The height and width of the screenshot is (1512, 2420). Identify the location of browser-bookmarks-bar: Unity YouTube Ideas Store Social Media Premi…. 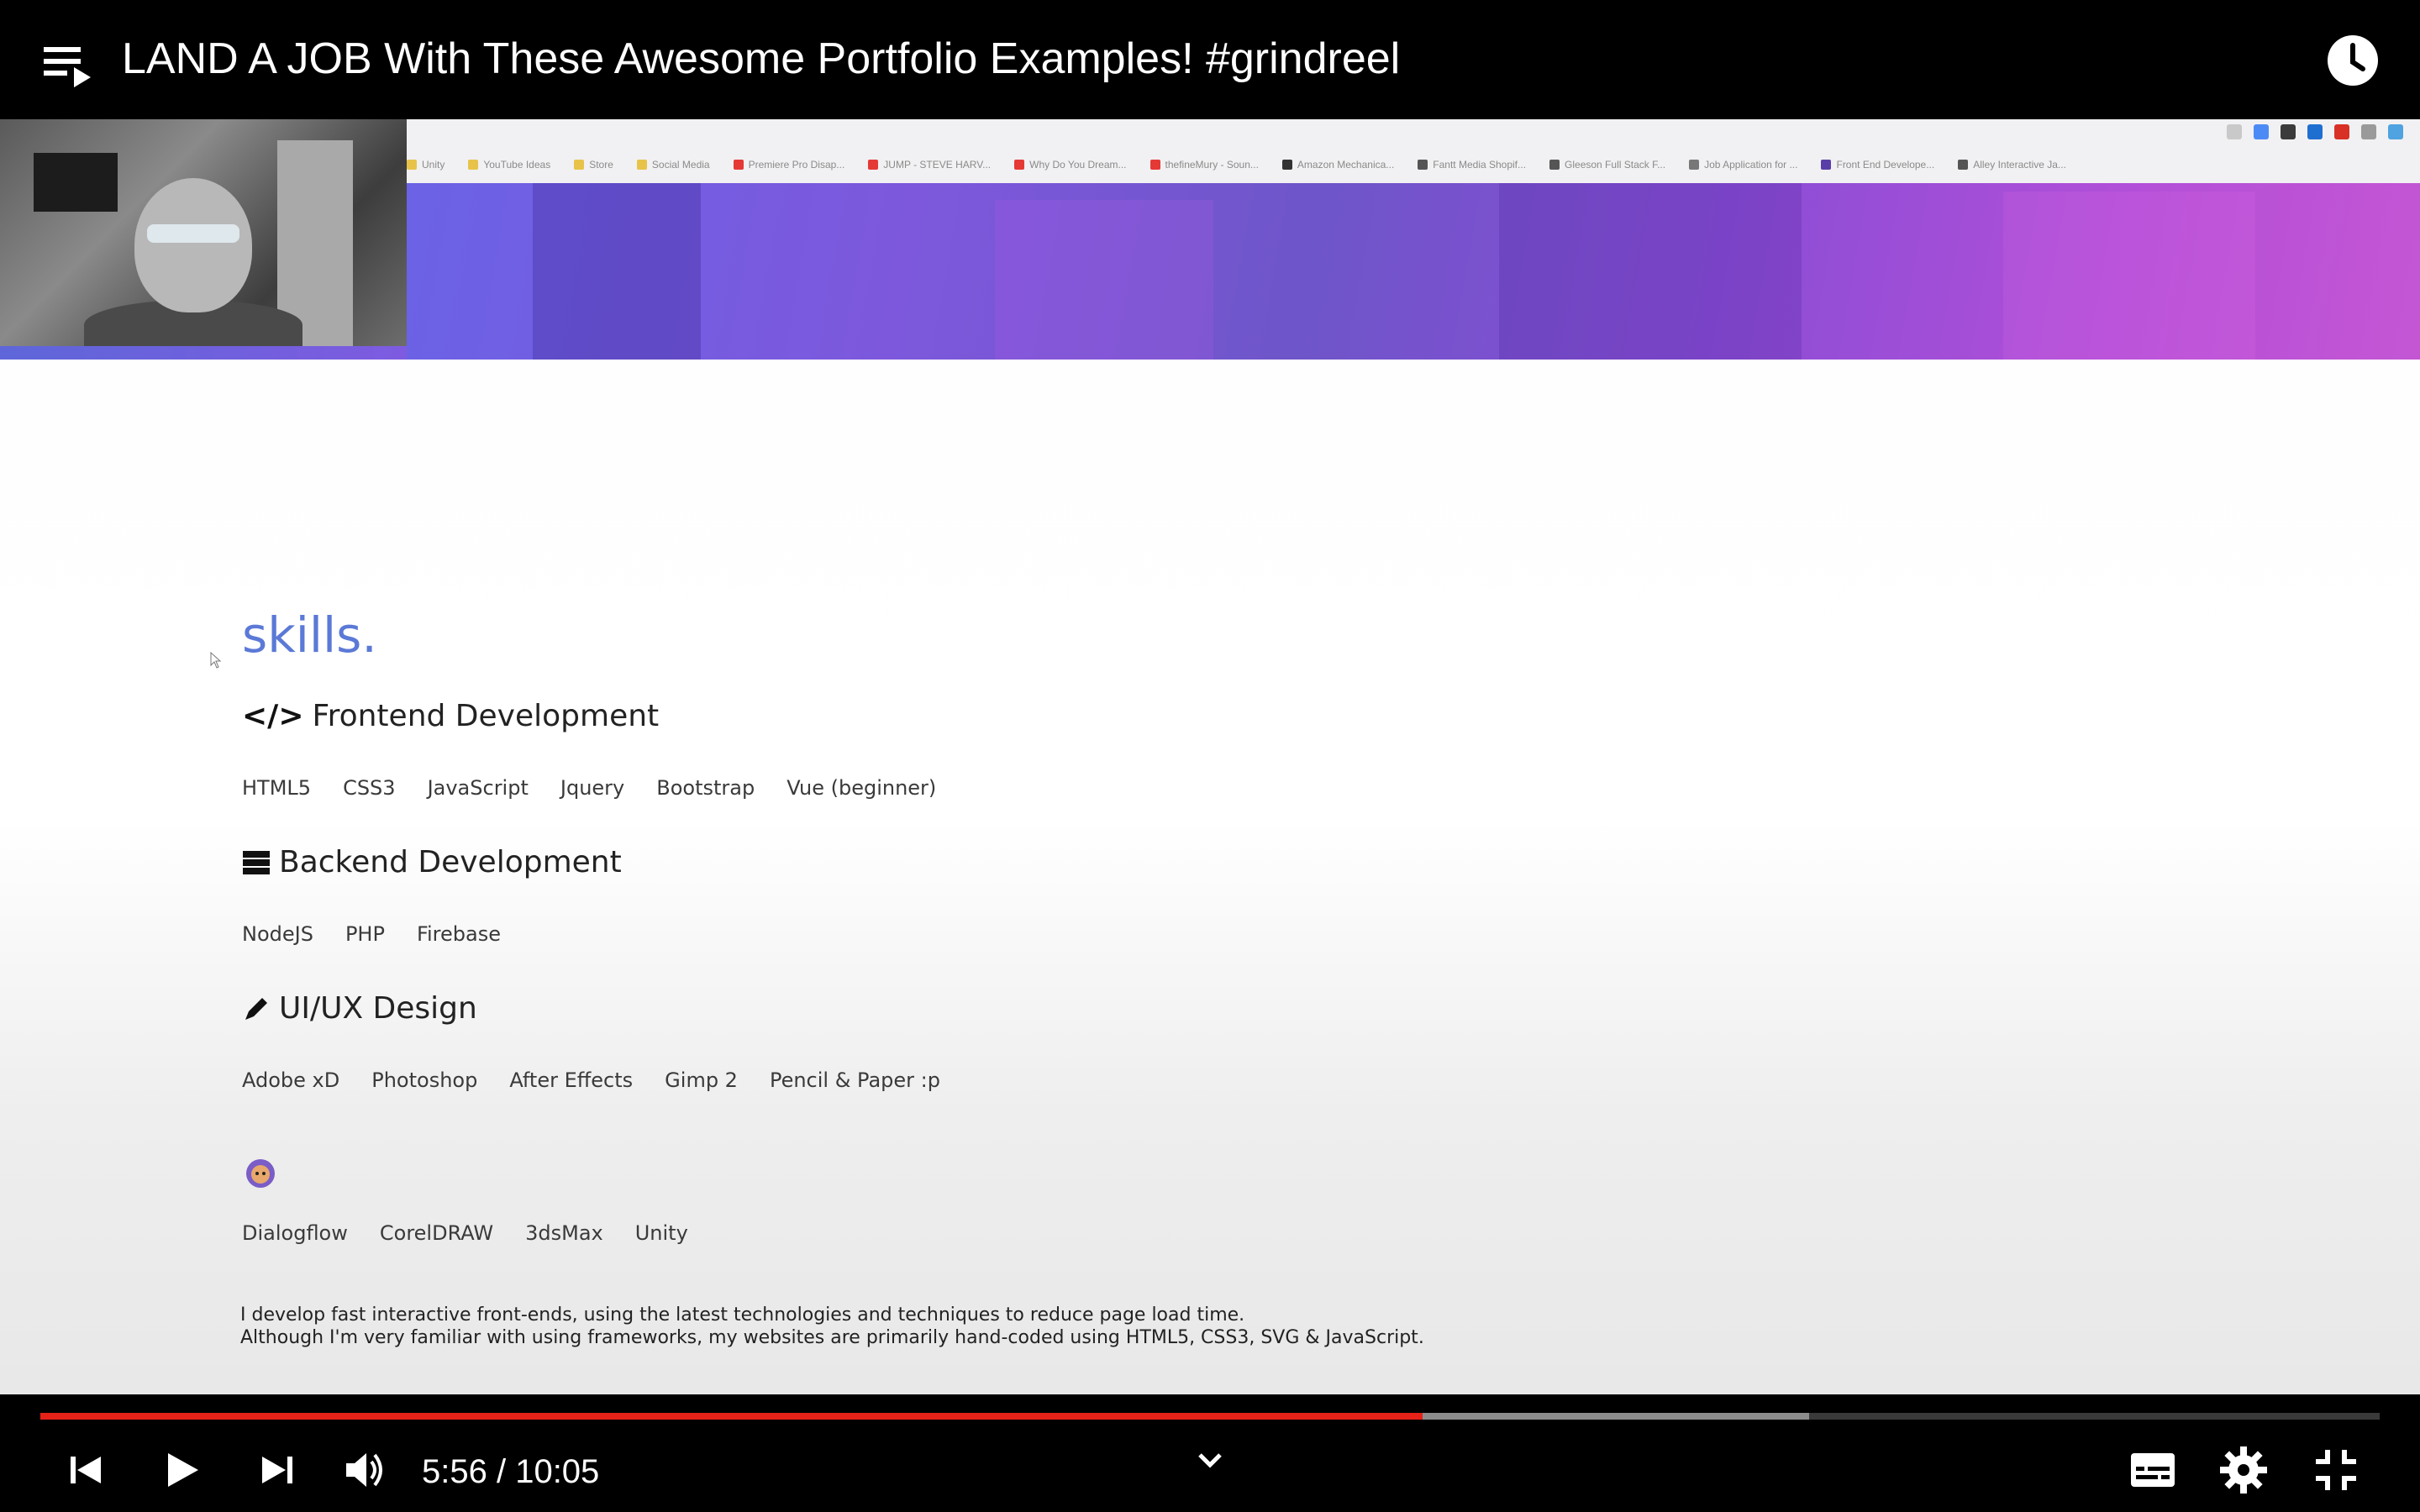
(1413, 151).